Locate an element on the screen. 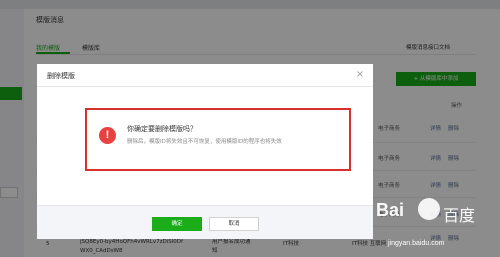  exclamation-circle-icon: ! is located at coordinates (107, 135).